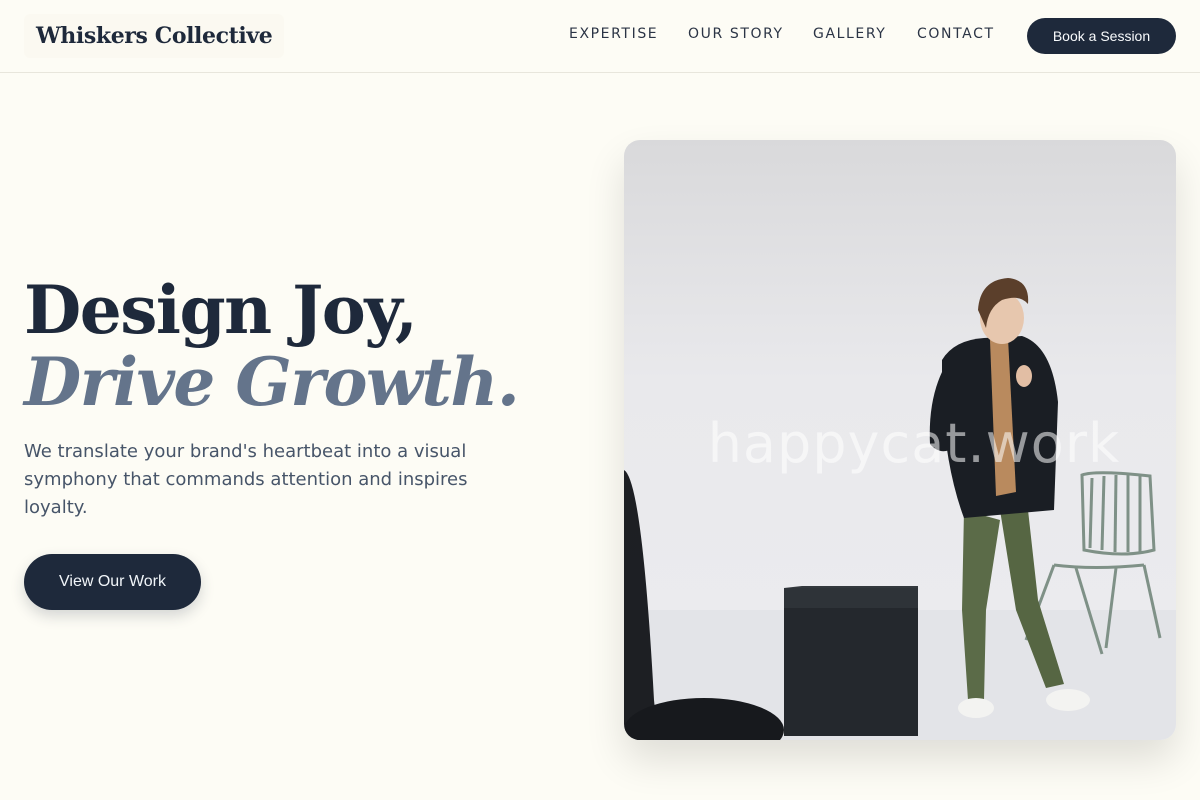  What do you see at coordinates (272, 382) in the screenshot?
I see `hero-title-line2: Drive Growth.` at bounding box center [272, 382].